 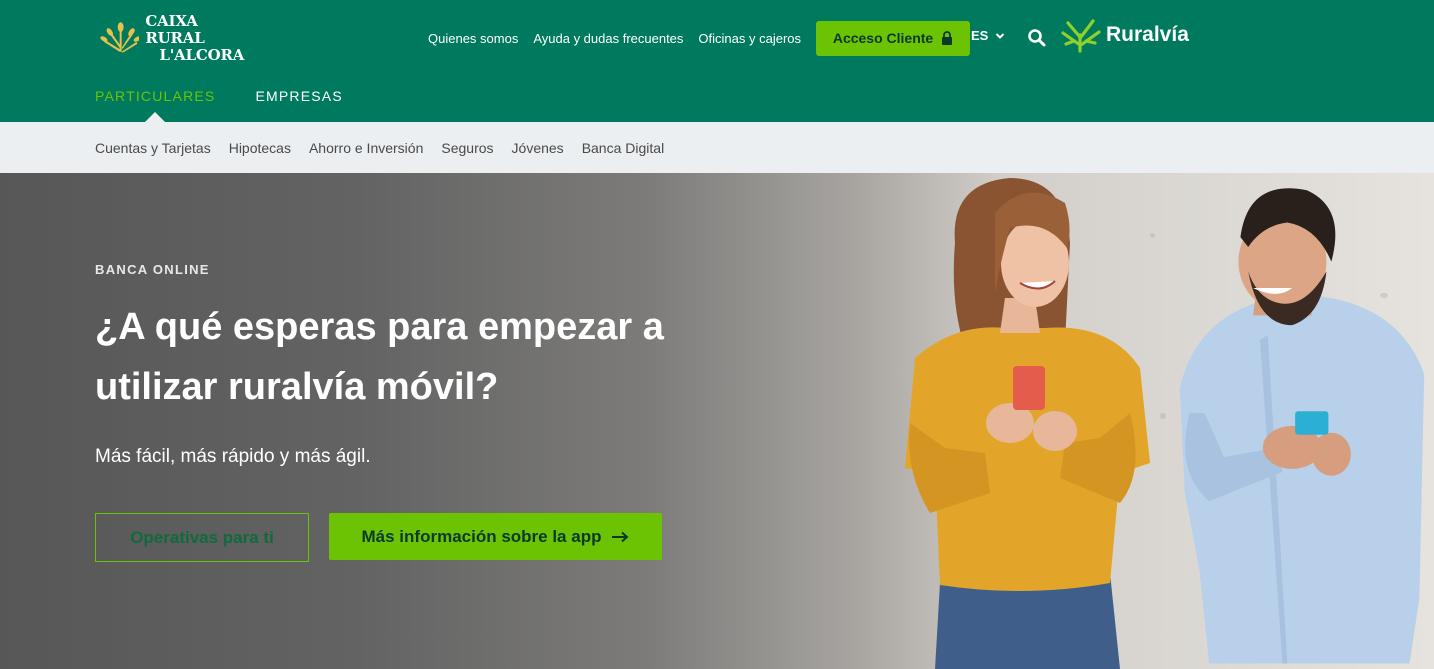 What do you see at coordinates (239, 96) in the screenshot?
I see `segment-tabs: PARTICULARES EMPRESAS` at bounding box center [239, 96].